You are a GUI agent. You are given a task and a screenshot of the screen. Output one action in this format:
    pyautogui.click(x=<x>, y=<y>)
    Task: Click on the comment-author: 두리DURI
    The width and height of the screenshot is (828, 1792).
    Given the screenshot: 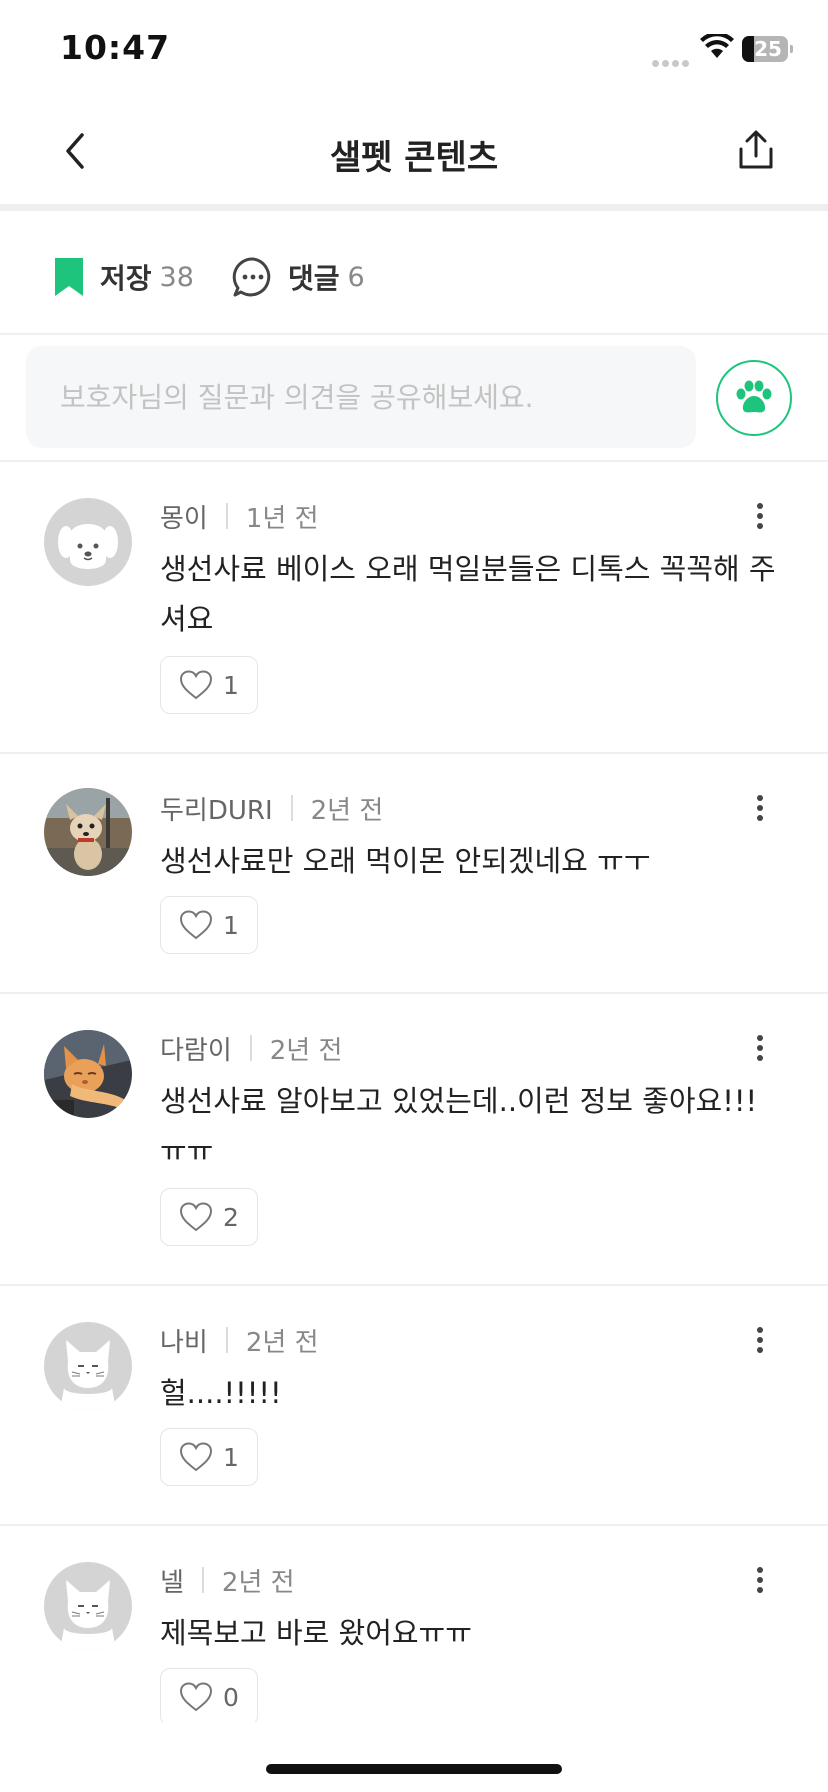 What is the action you would take?
    pyautogui.click(x=216, y=810)
    